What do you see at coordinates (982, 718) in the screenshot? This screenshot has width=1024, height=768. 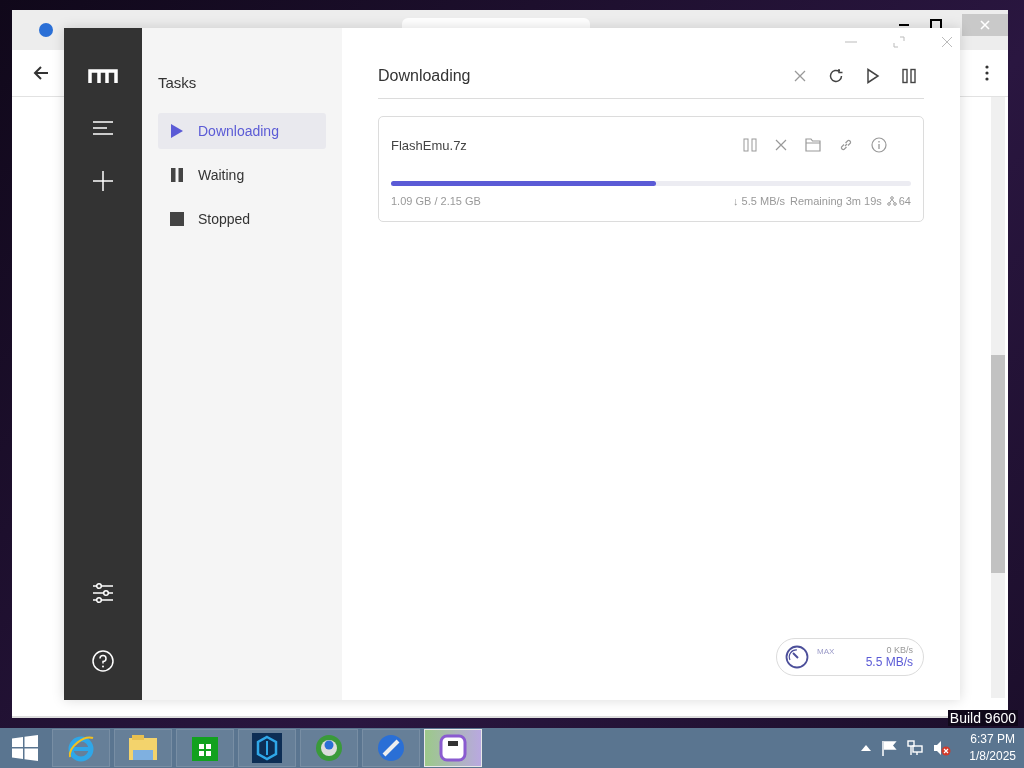 I see `build-label: Build 9600` at bounding box center [982, 718].